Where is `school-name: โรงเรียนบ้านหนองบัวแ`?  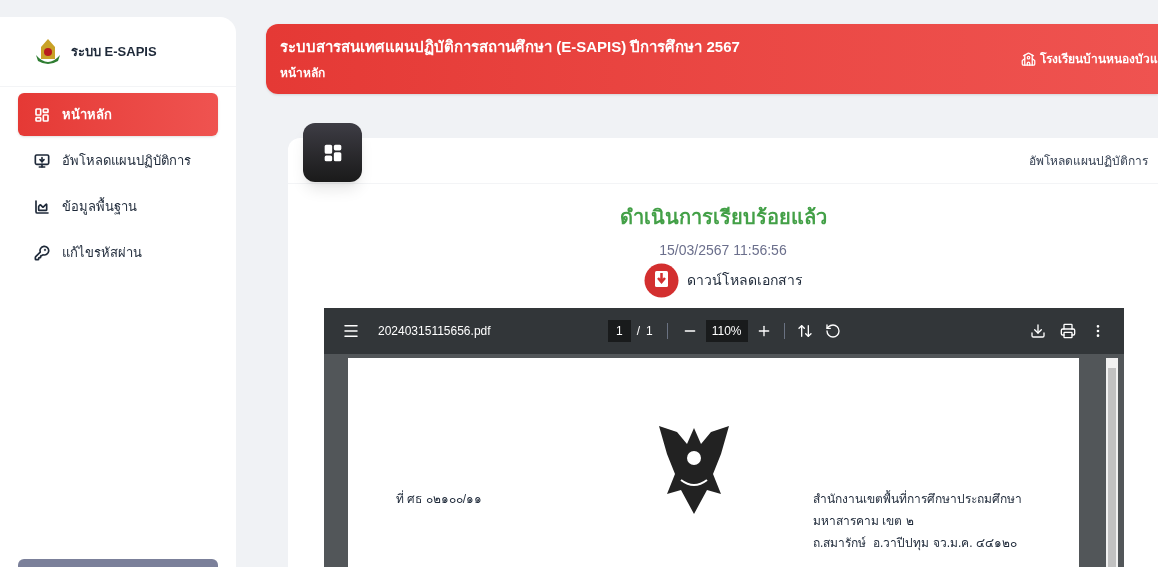 school-name: โรงเรียนบ้านหนองบัวแ is located at coordinates (1099, 59).